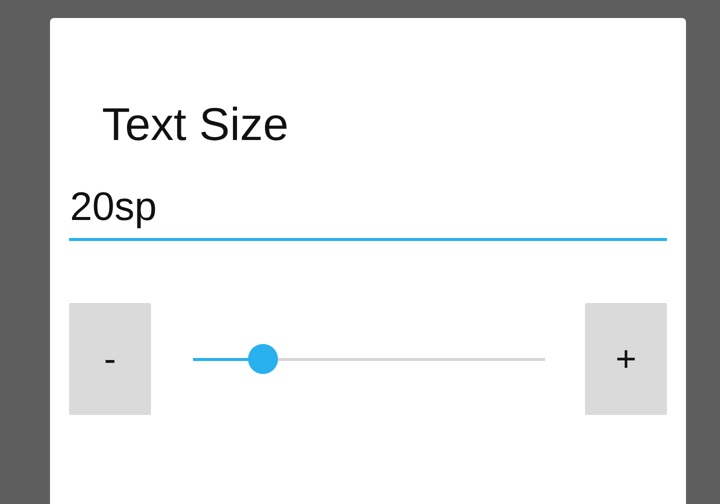 This screenshot has width=720, height=504. Describe the element at coordinates (195, 124) in the screenshot. I see `dialog-title: Text Size` at that location.